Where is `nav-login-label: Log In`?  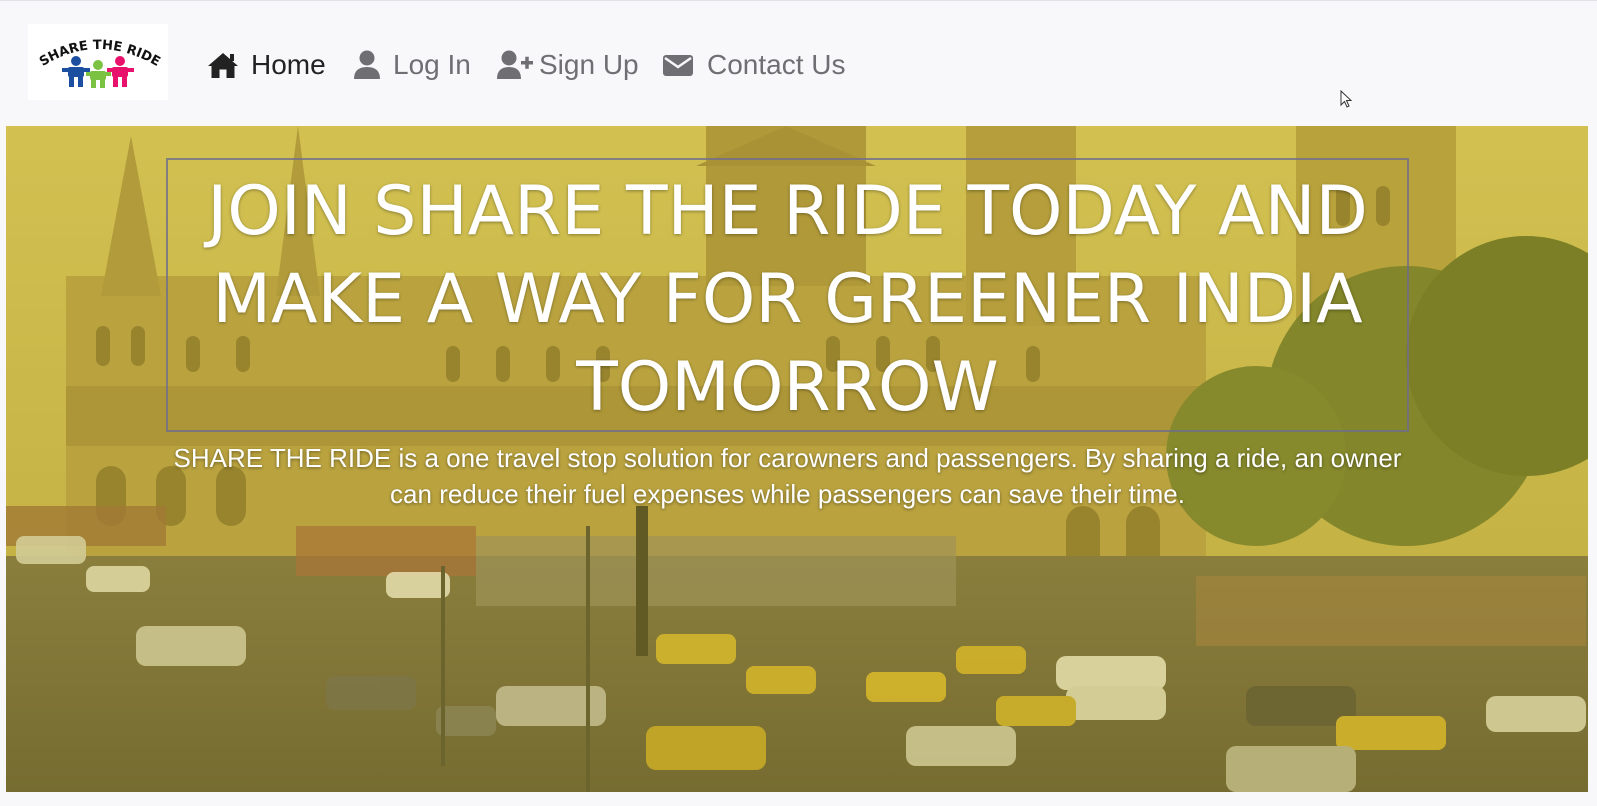 nav-login-label: Log In is located at coordinates (432, 64).